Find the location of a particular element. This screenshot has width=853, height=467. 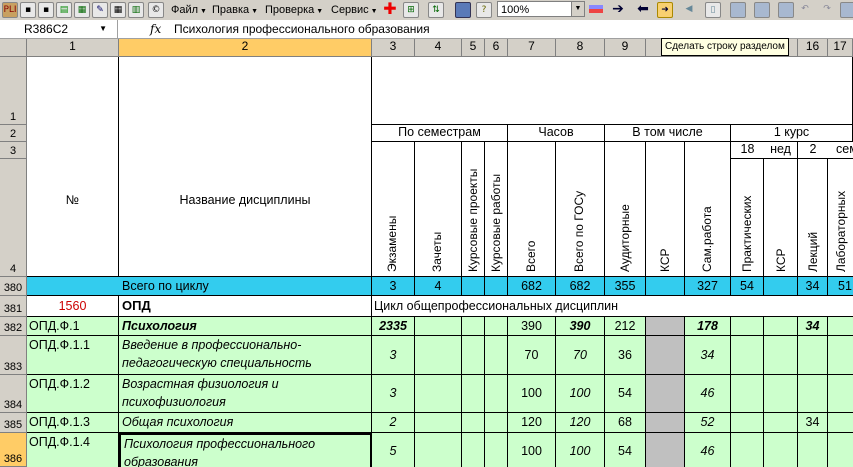

row382-works is located at coordinates (496, 326).